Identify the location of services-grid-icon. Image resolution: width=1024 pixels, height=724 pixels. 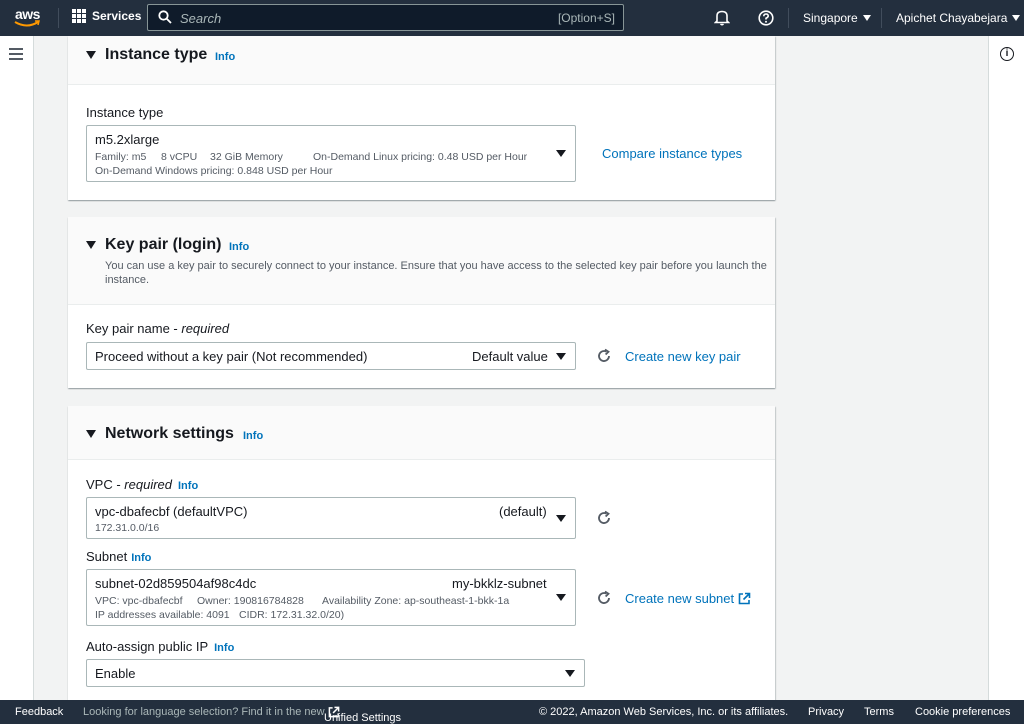
(79, 16).